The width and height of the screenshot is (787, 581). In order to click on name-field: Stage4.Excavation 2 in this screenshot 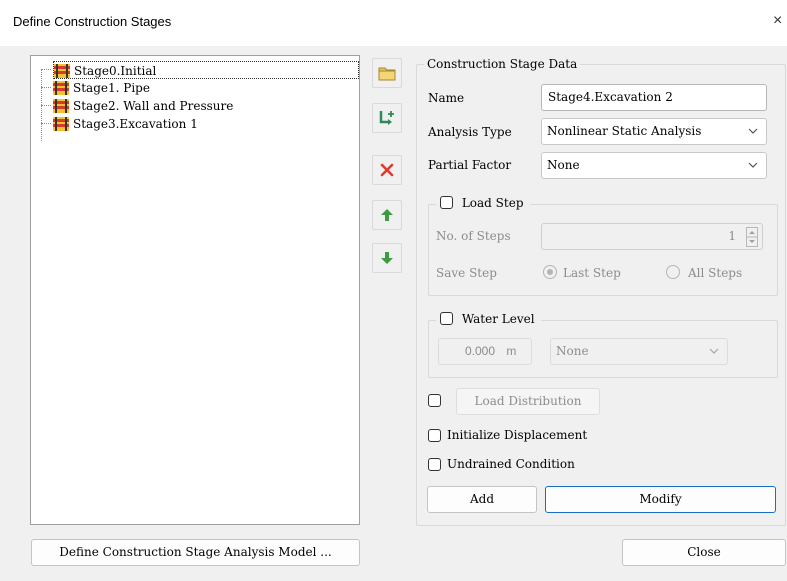, I will do `click(654, 97)`.